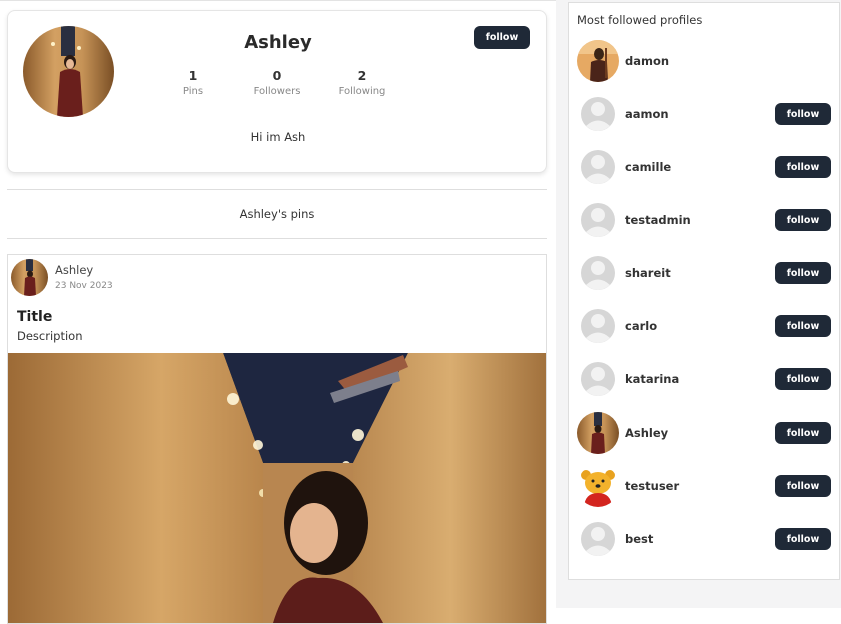 The image size is (841, 624). Describe the element at coordinates (74, 270) in the screenshot. I see `pin-author-name: Ashley` at that location.